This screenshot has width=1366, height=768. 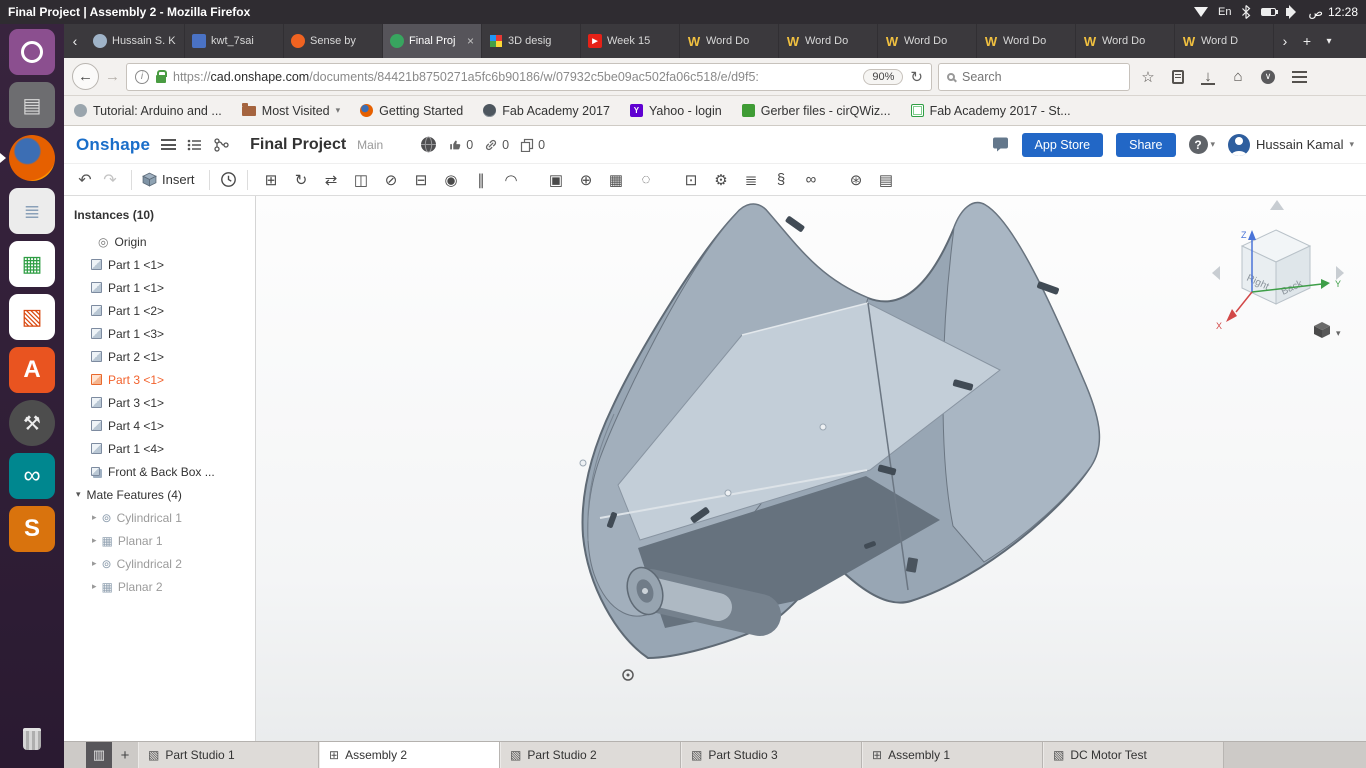 I want to click on browser-tab: ▶ Week 15, so click(x=630, y=41).